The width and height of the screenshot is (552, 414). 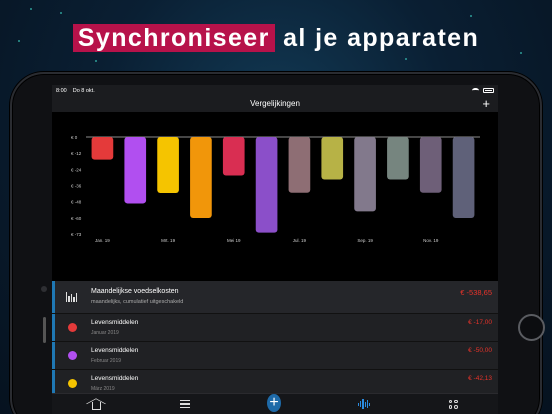 What do you see at coordinates (275, 328) in the screenshot?
I see `list-item: Levensmiddelen Januar 2019 € -17,00` at bounding box center [275, 328].